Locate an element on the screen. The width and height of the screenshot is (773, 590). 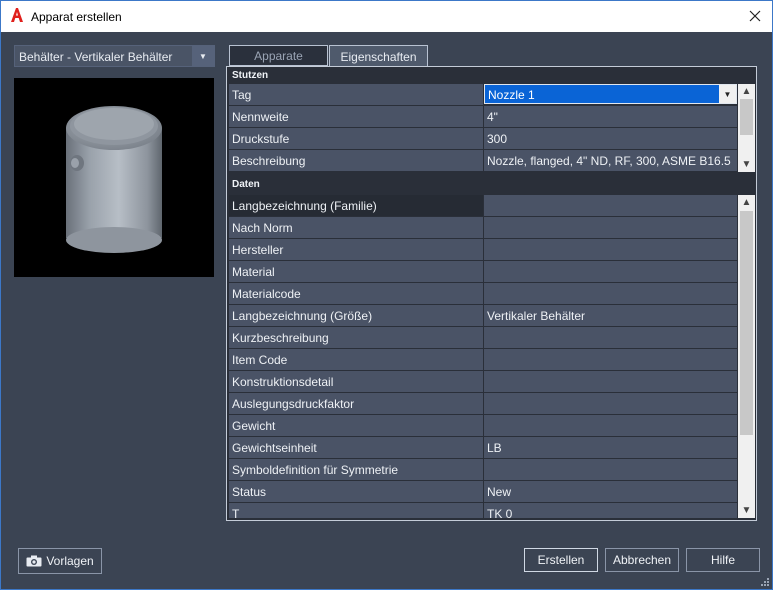
property-label: Druckstufe is located at coordinates (356, 138).